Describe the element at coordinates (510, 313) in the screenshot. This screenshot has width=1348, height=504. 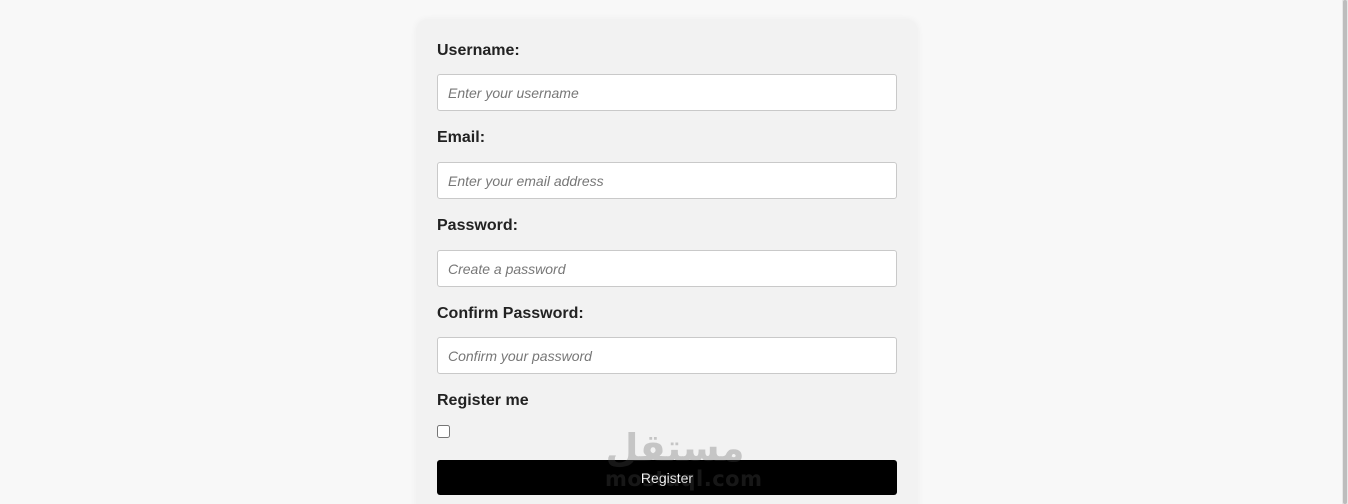
I see `confirm-password-label: Confirm Password:` at that location.